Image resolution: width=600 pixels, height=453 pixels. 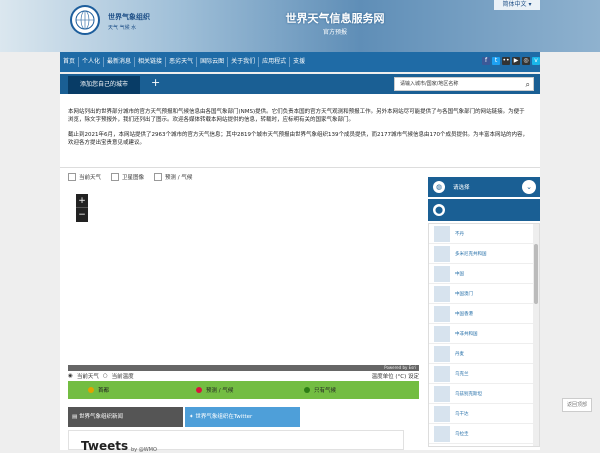 I want to click on capital-dot-icon, so click(x=91, y=390).